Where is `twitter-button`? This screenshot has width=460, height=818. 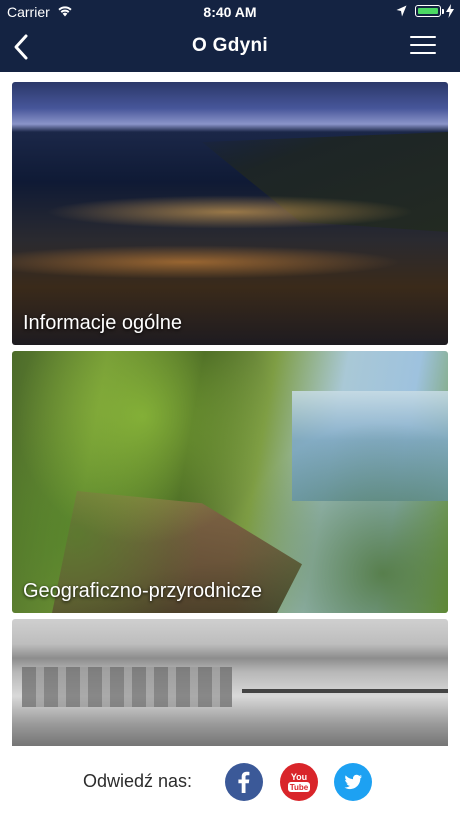 twitter-button is located at coordinates (353, 782).